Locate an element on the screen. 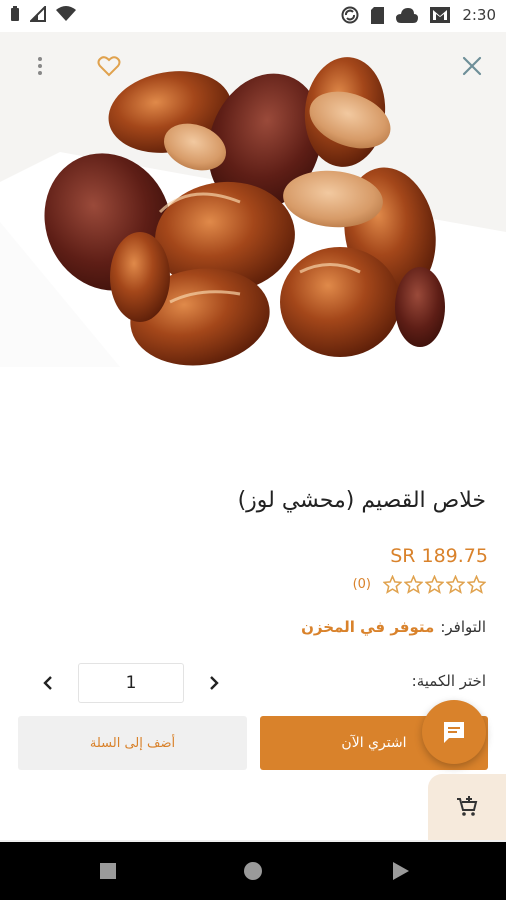  favorite-button is located at coordinates (109, 66).